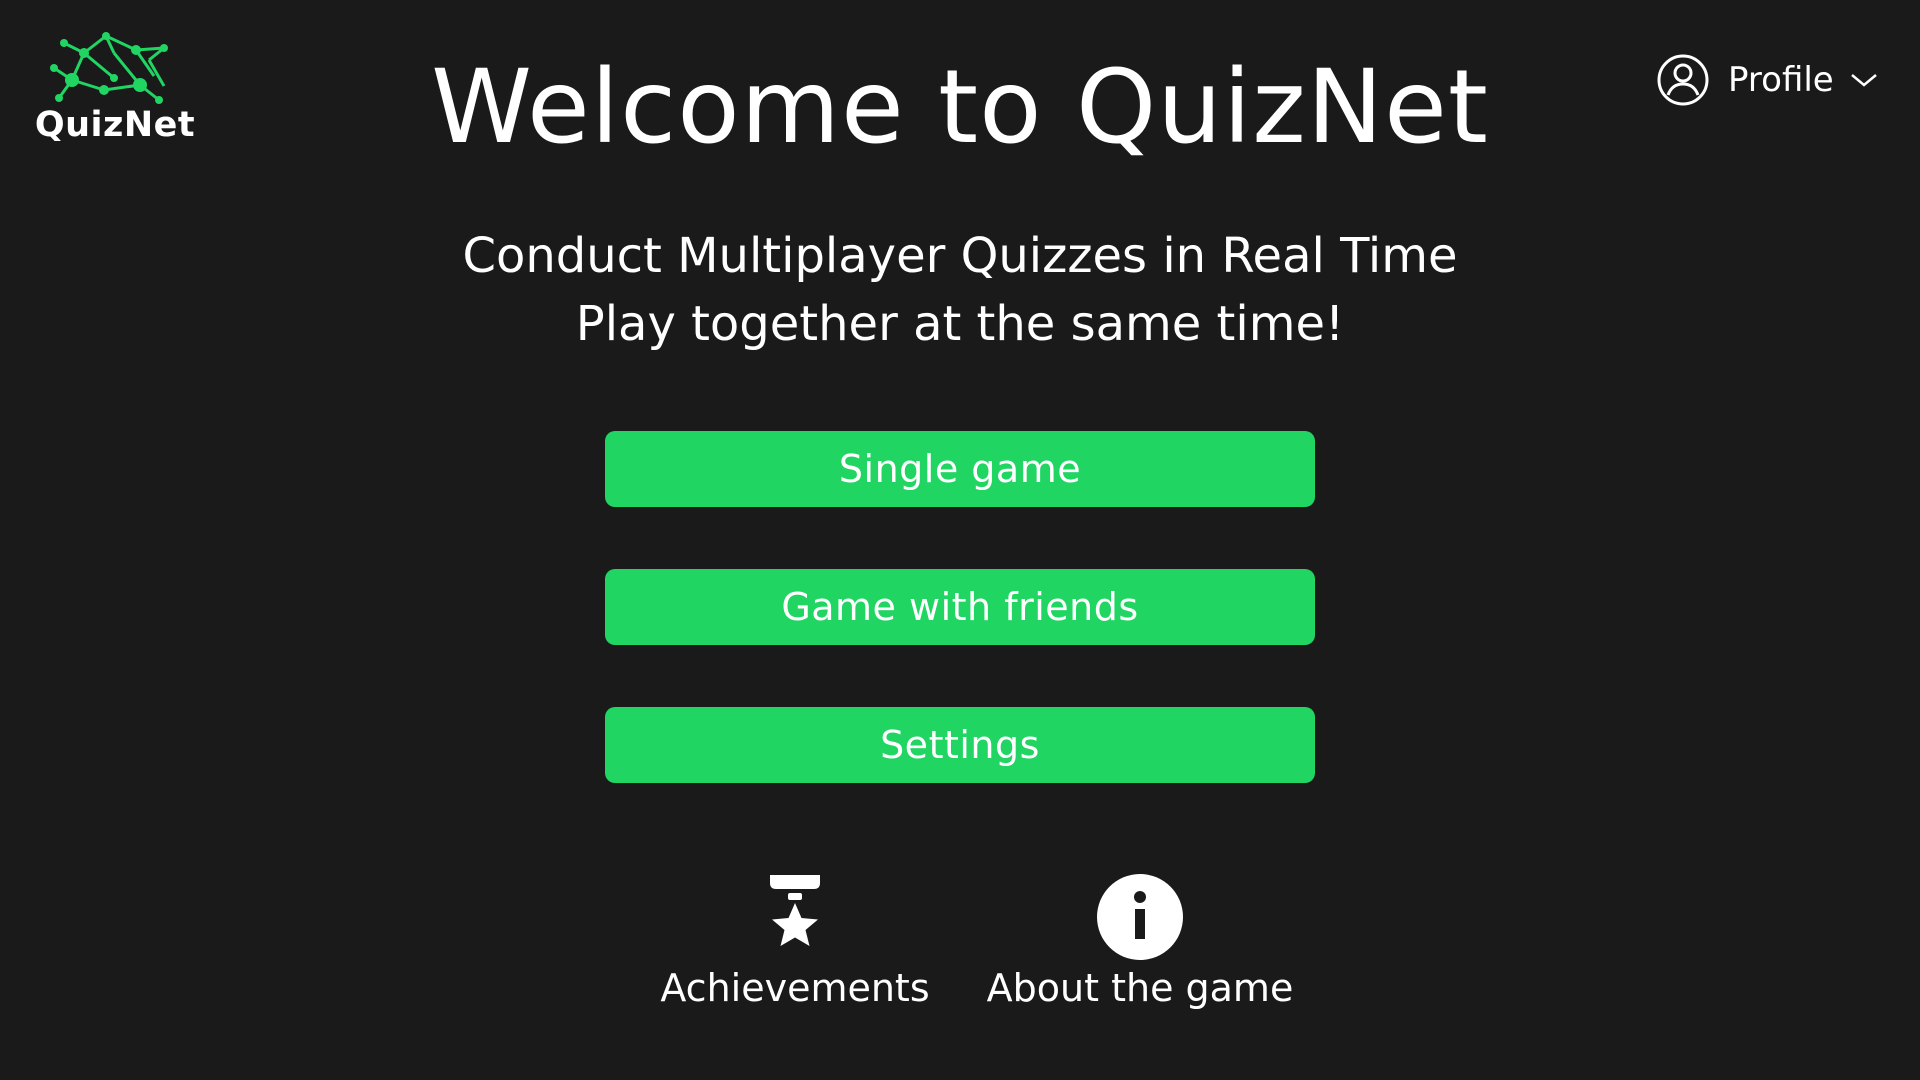  What do you see at coordinates (795, 988) in the screenshot?
I see `achievements-label: Achievements` at bounding box center [795, 988].